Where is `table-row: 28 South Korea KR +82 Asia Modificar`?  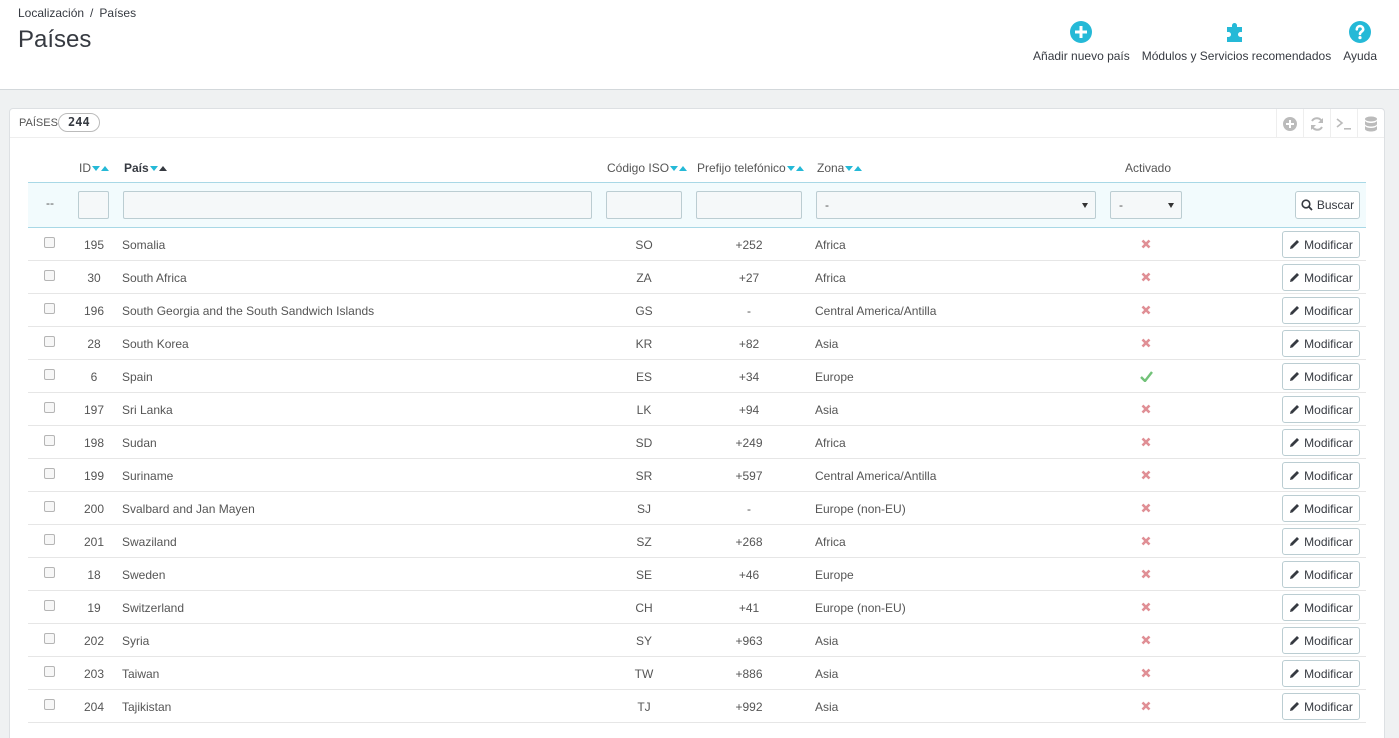 table-row: 28 South Korea KR +82 Asia Modificar is located at coordinates (697, 343).